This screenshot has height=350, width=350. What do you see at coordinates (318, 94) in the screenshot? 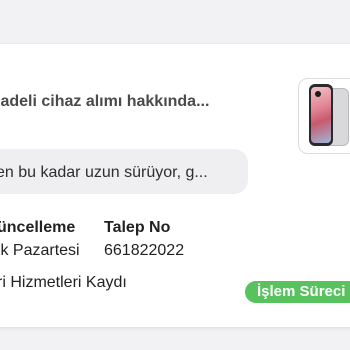
I see `phone-camera-icon` at bounding box center [318, 94].